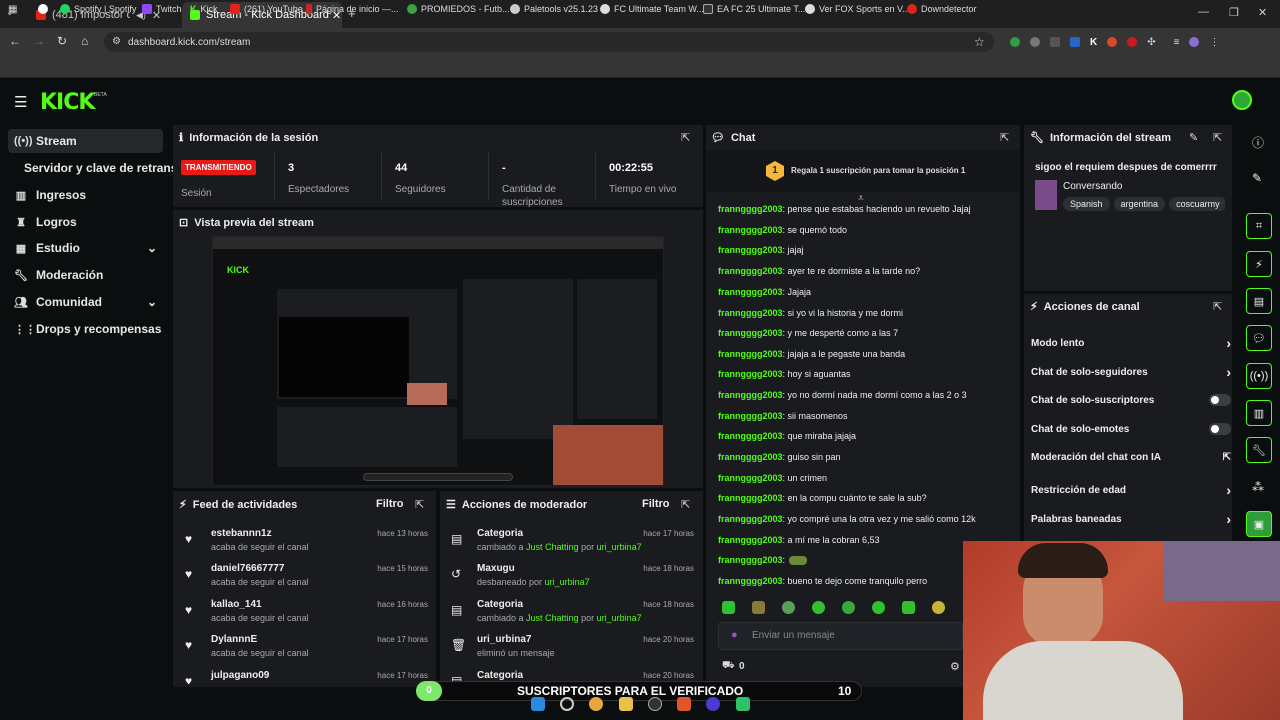 The image size is (1280, 720). Describe the element at coordinates (62, 41) in the screenshot. I see `reload-icon: ↻` at that location.